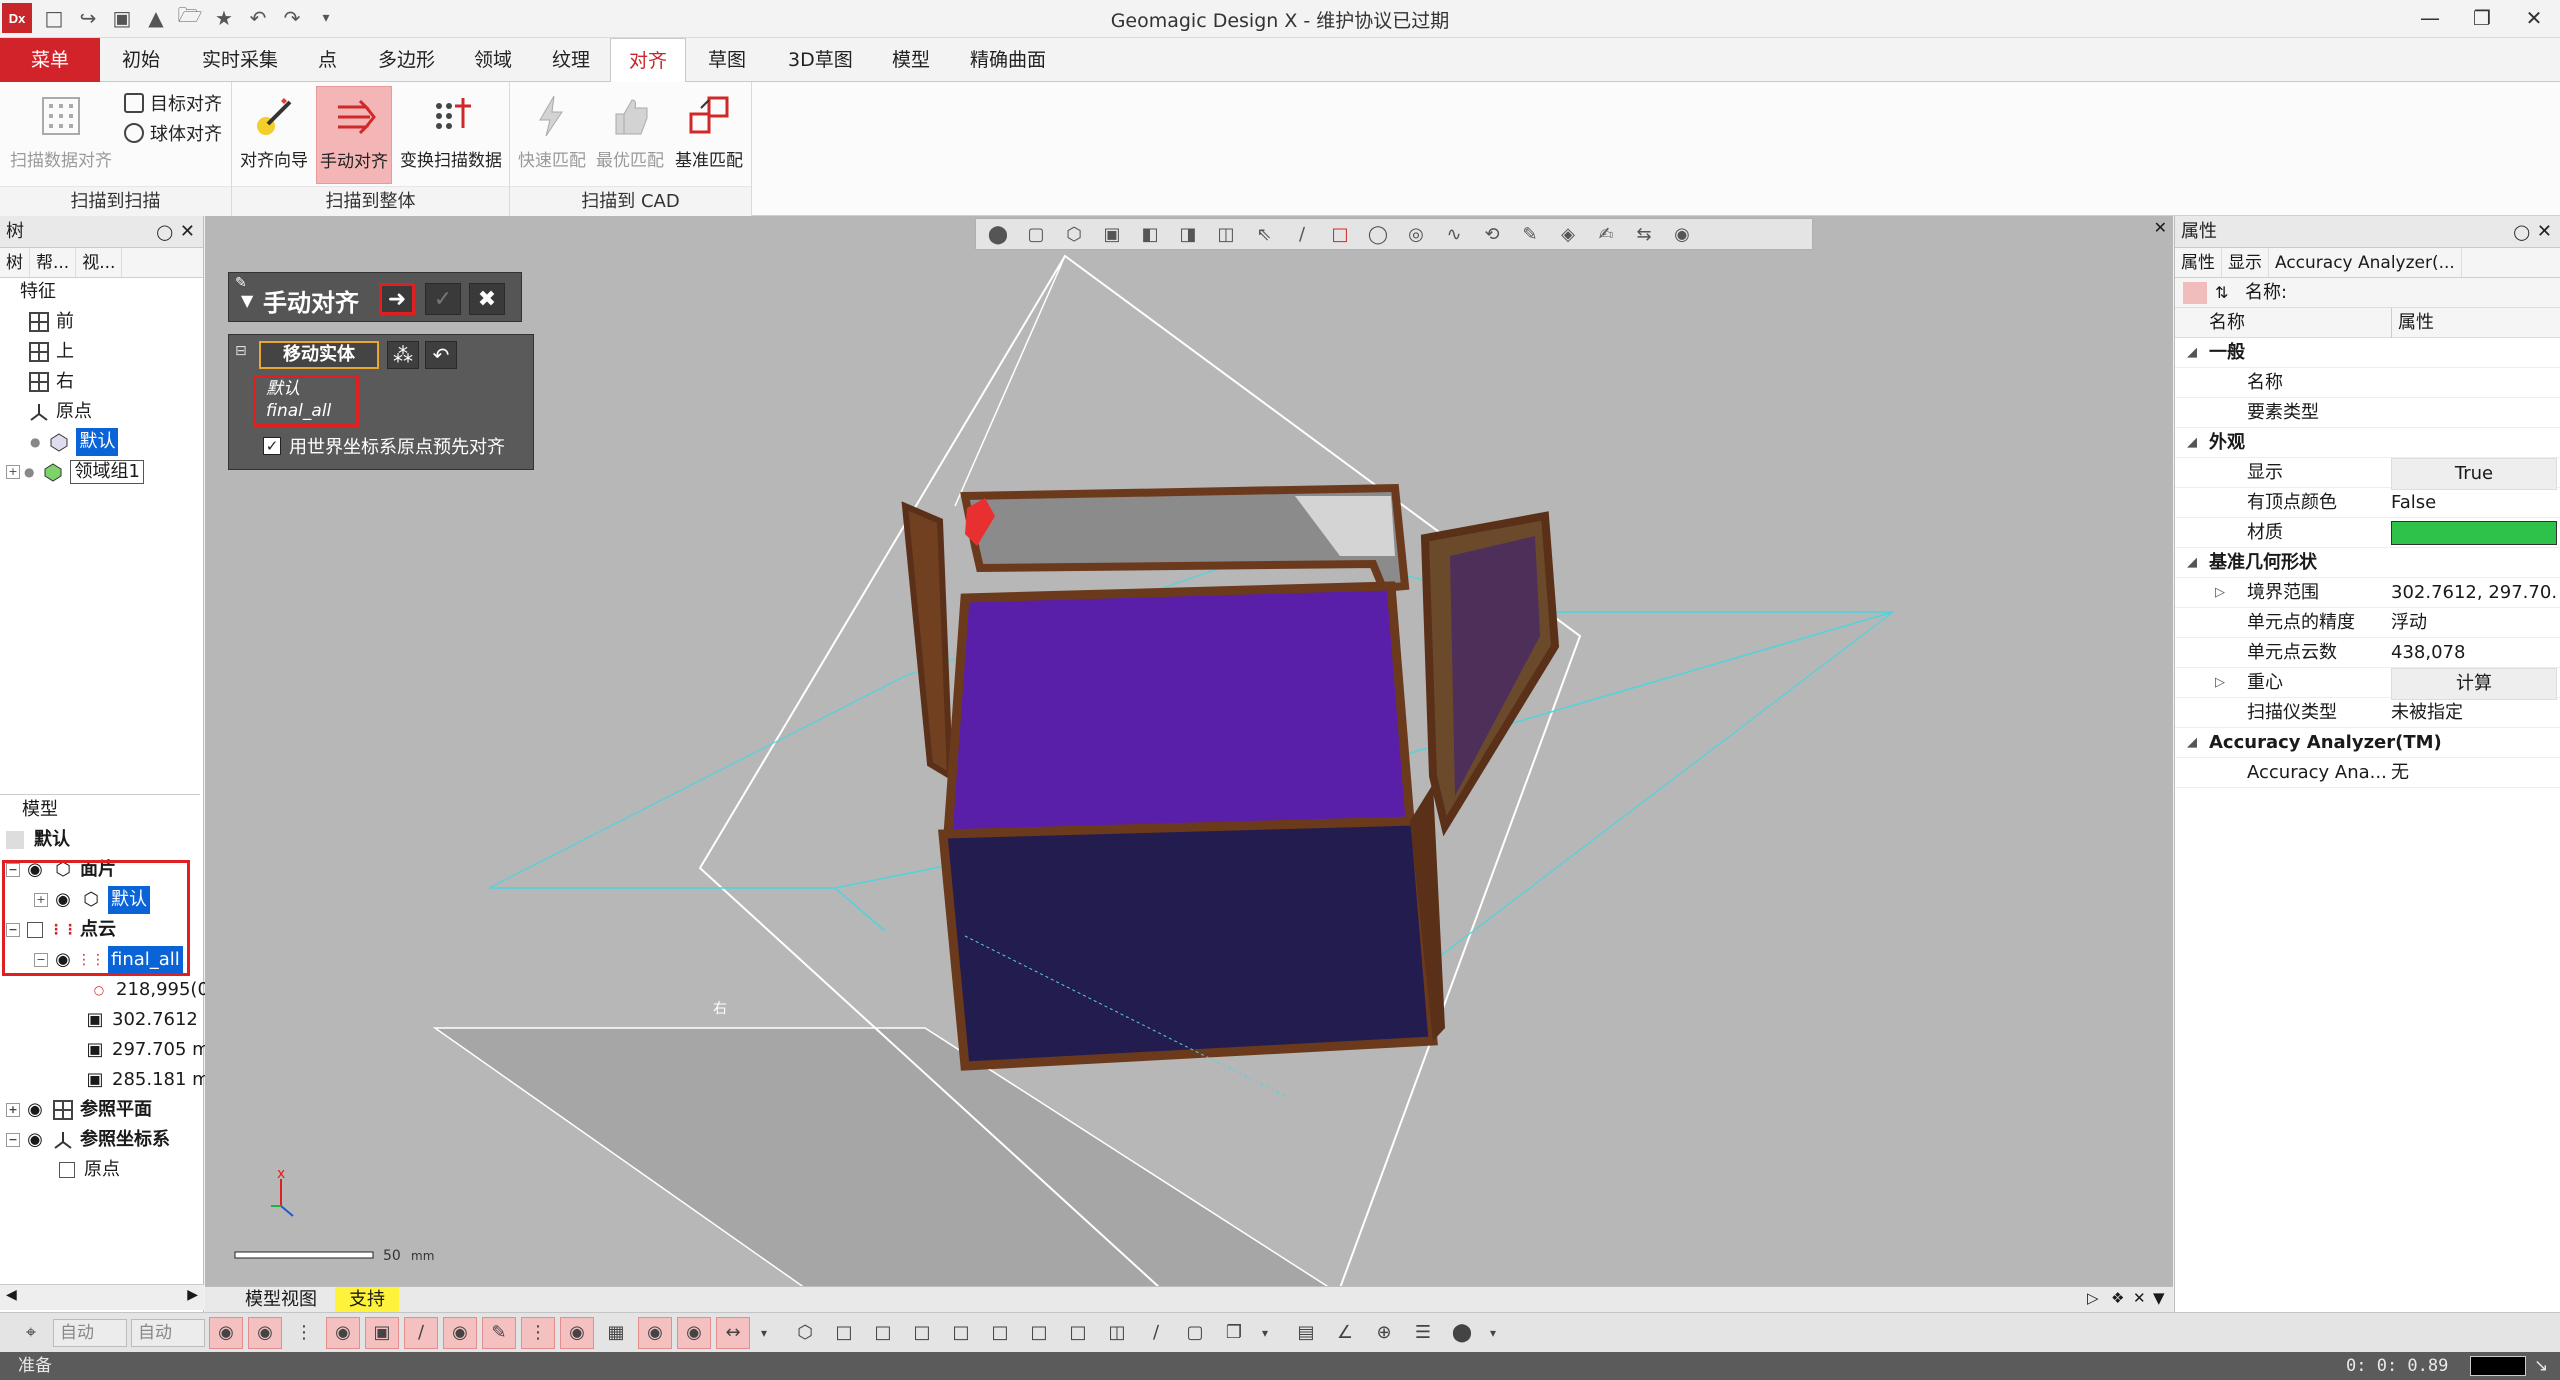 Image resolution: width=2560 pixels, height=1380 pixels. I want to click on tab-tree: 树, so click(15, 262).